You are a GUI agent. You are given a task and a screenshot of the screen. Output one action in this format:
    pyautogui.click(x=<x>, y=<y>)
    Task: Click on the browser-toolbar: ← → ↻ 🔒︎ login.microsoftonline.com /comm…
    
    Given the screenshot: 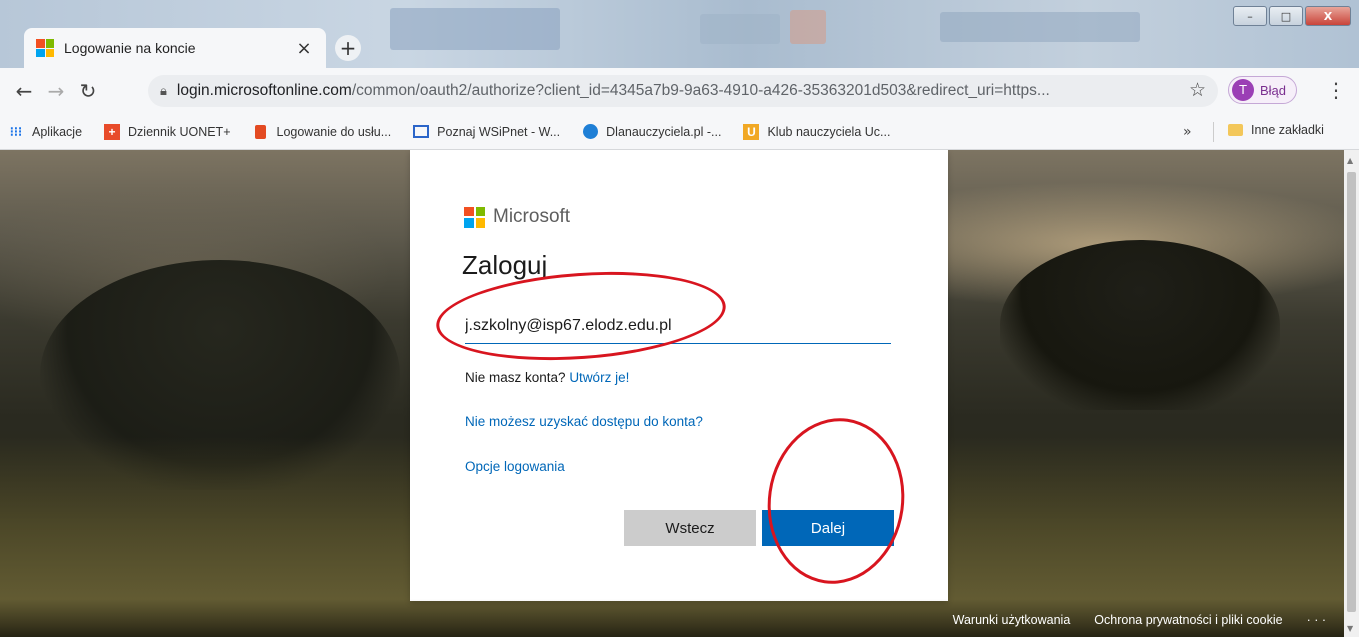 What is the action you would take?
    pyautogui.click(x=679, y=91)
    